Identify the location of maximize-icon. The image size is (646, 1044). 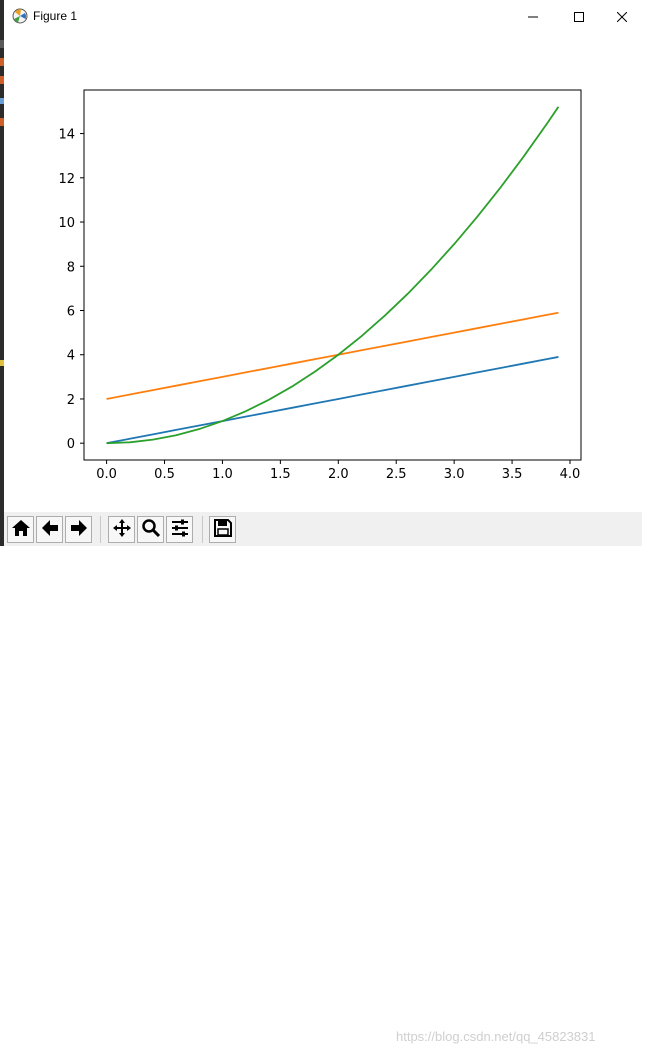
(579, 16).